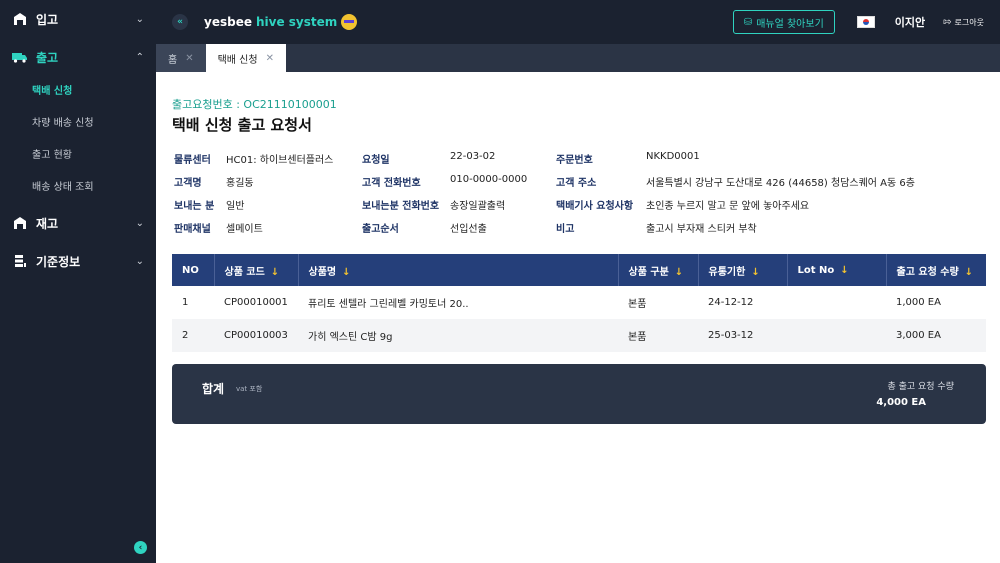 Image resolution: width=1000 pixels, height=563 pixels. Describe the element at coordinates (190, 270) in the screenshot. I see `column-header-label: NO` at that location.